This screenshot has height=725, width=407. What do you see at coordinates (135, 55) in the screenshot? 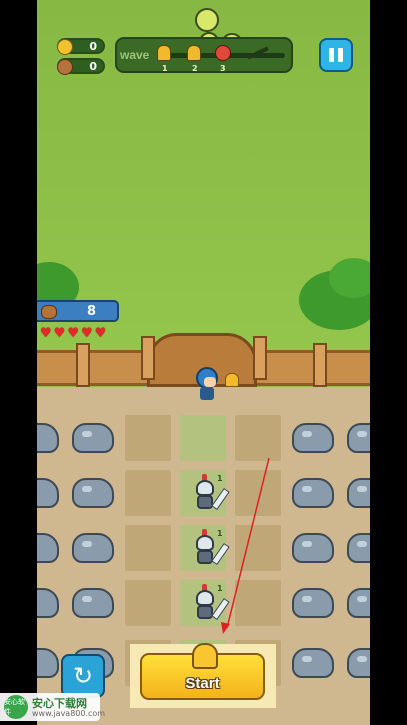
I see `wave-label: wave` at bounding box center [135, 55].